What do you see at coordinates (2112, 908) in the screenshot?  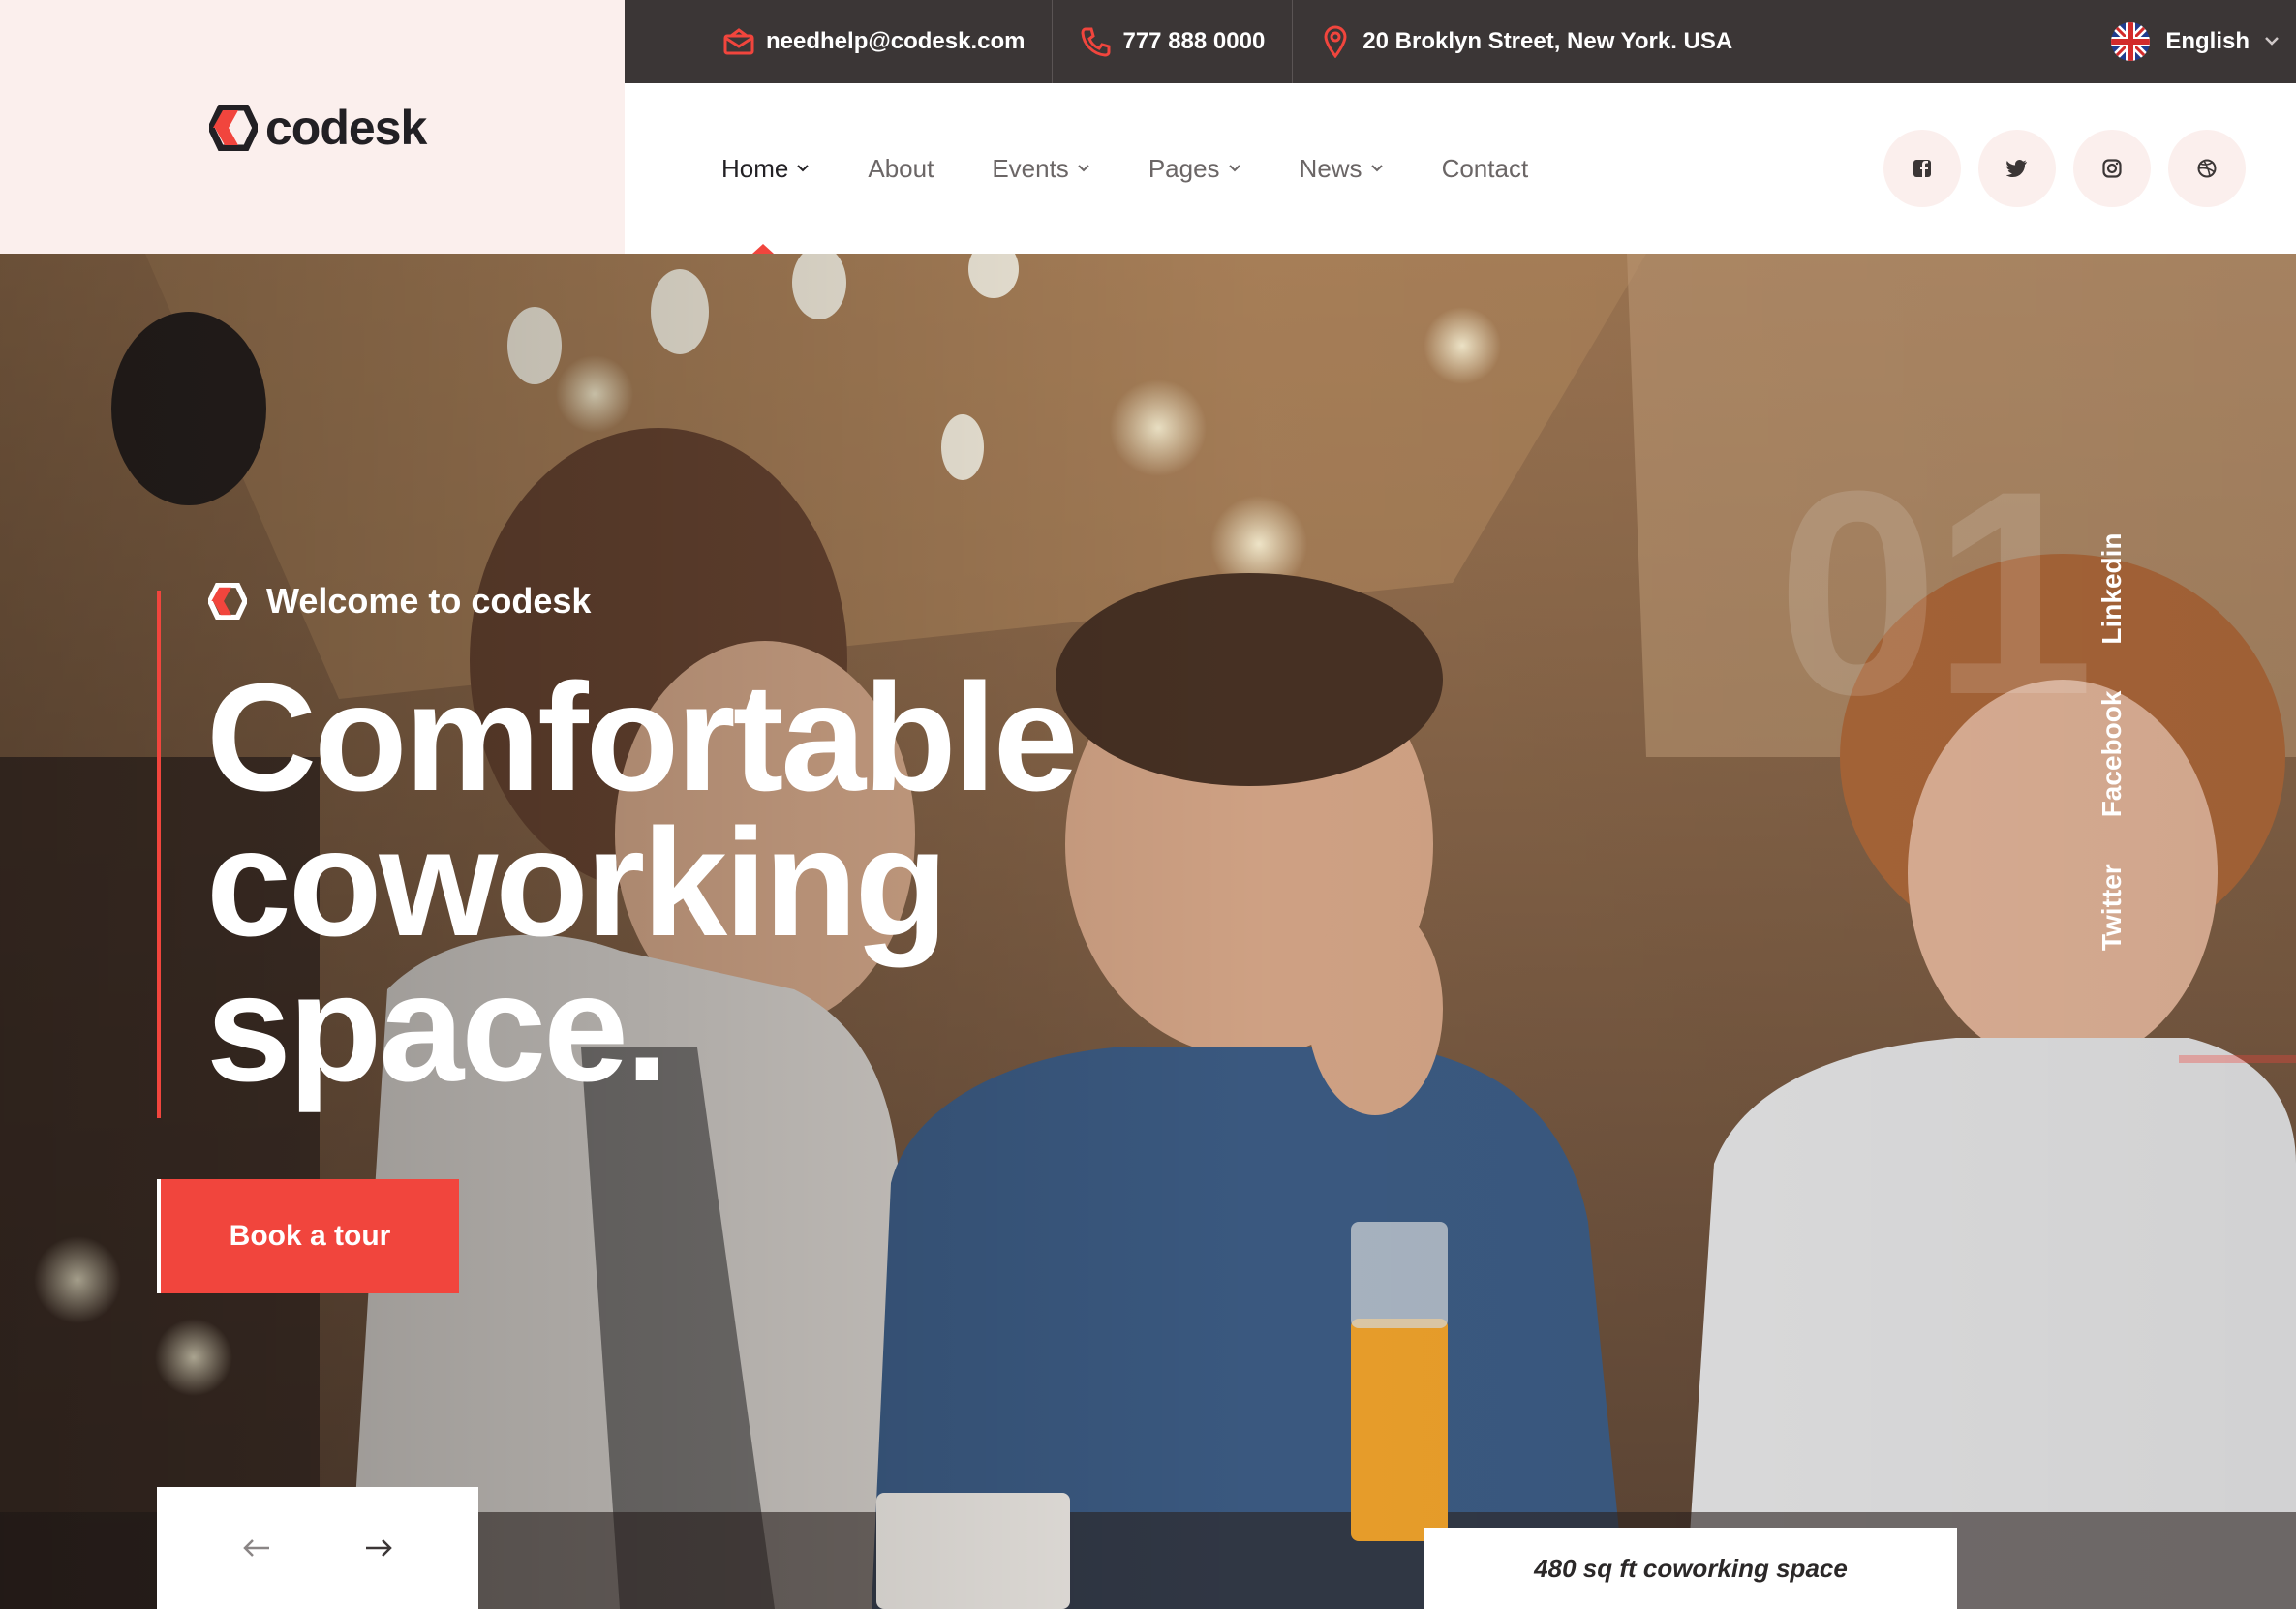 I see `twitter-link: Twitter` at bounding box center [2112, 908].